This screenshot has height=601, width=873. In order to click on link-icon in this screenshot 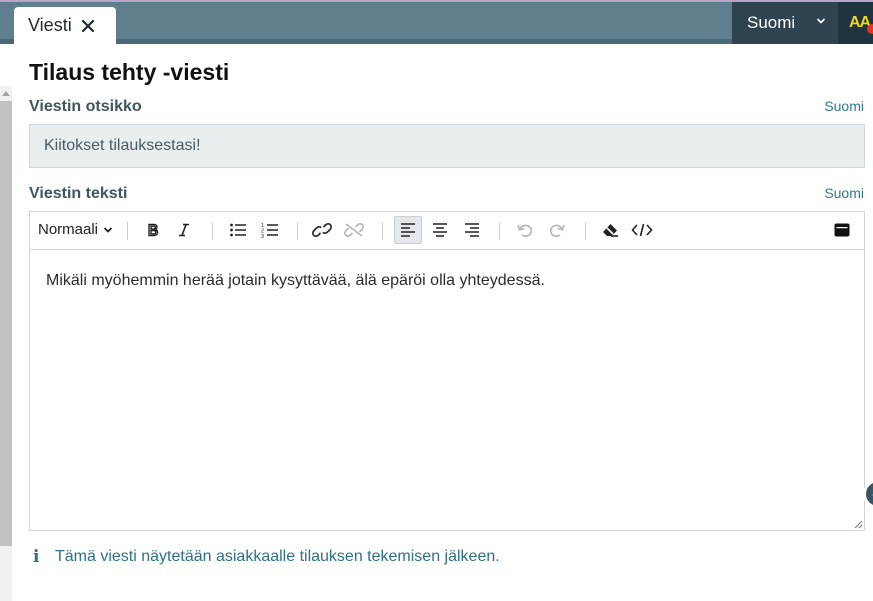, I will do `click(322, 230)`.